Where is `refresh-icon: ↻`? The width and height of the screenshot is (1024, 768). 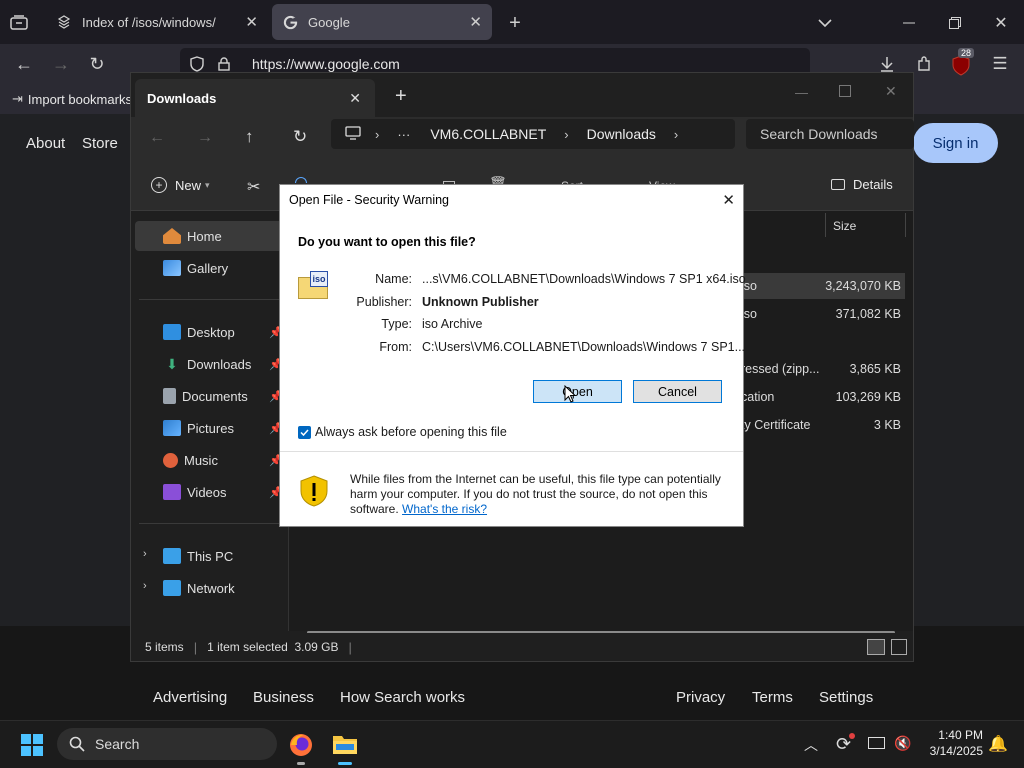 refresh-icon: ↻ is located at coordinates (300, 137).